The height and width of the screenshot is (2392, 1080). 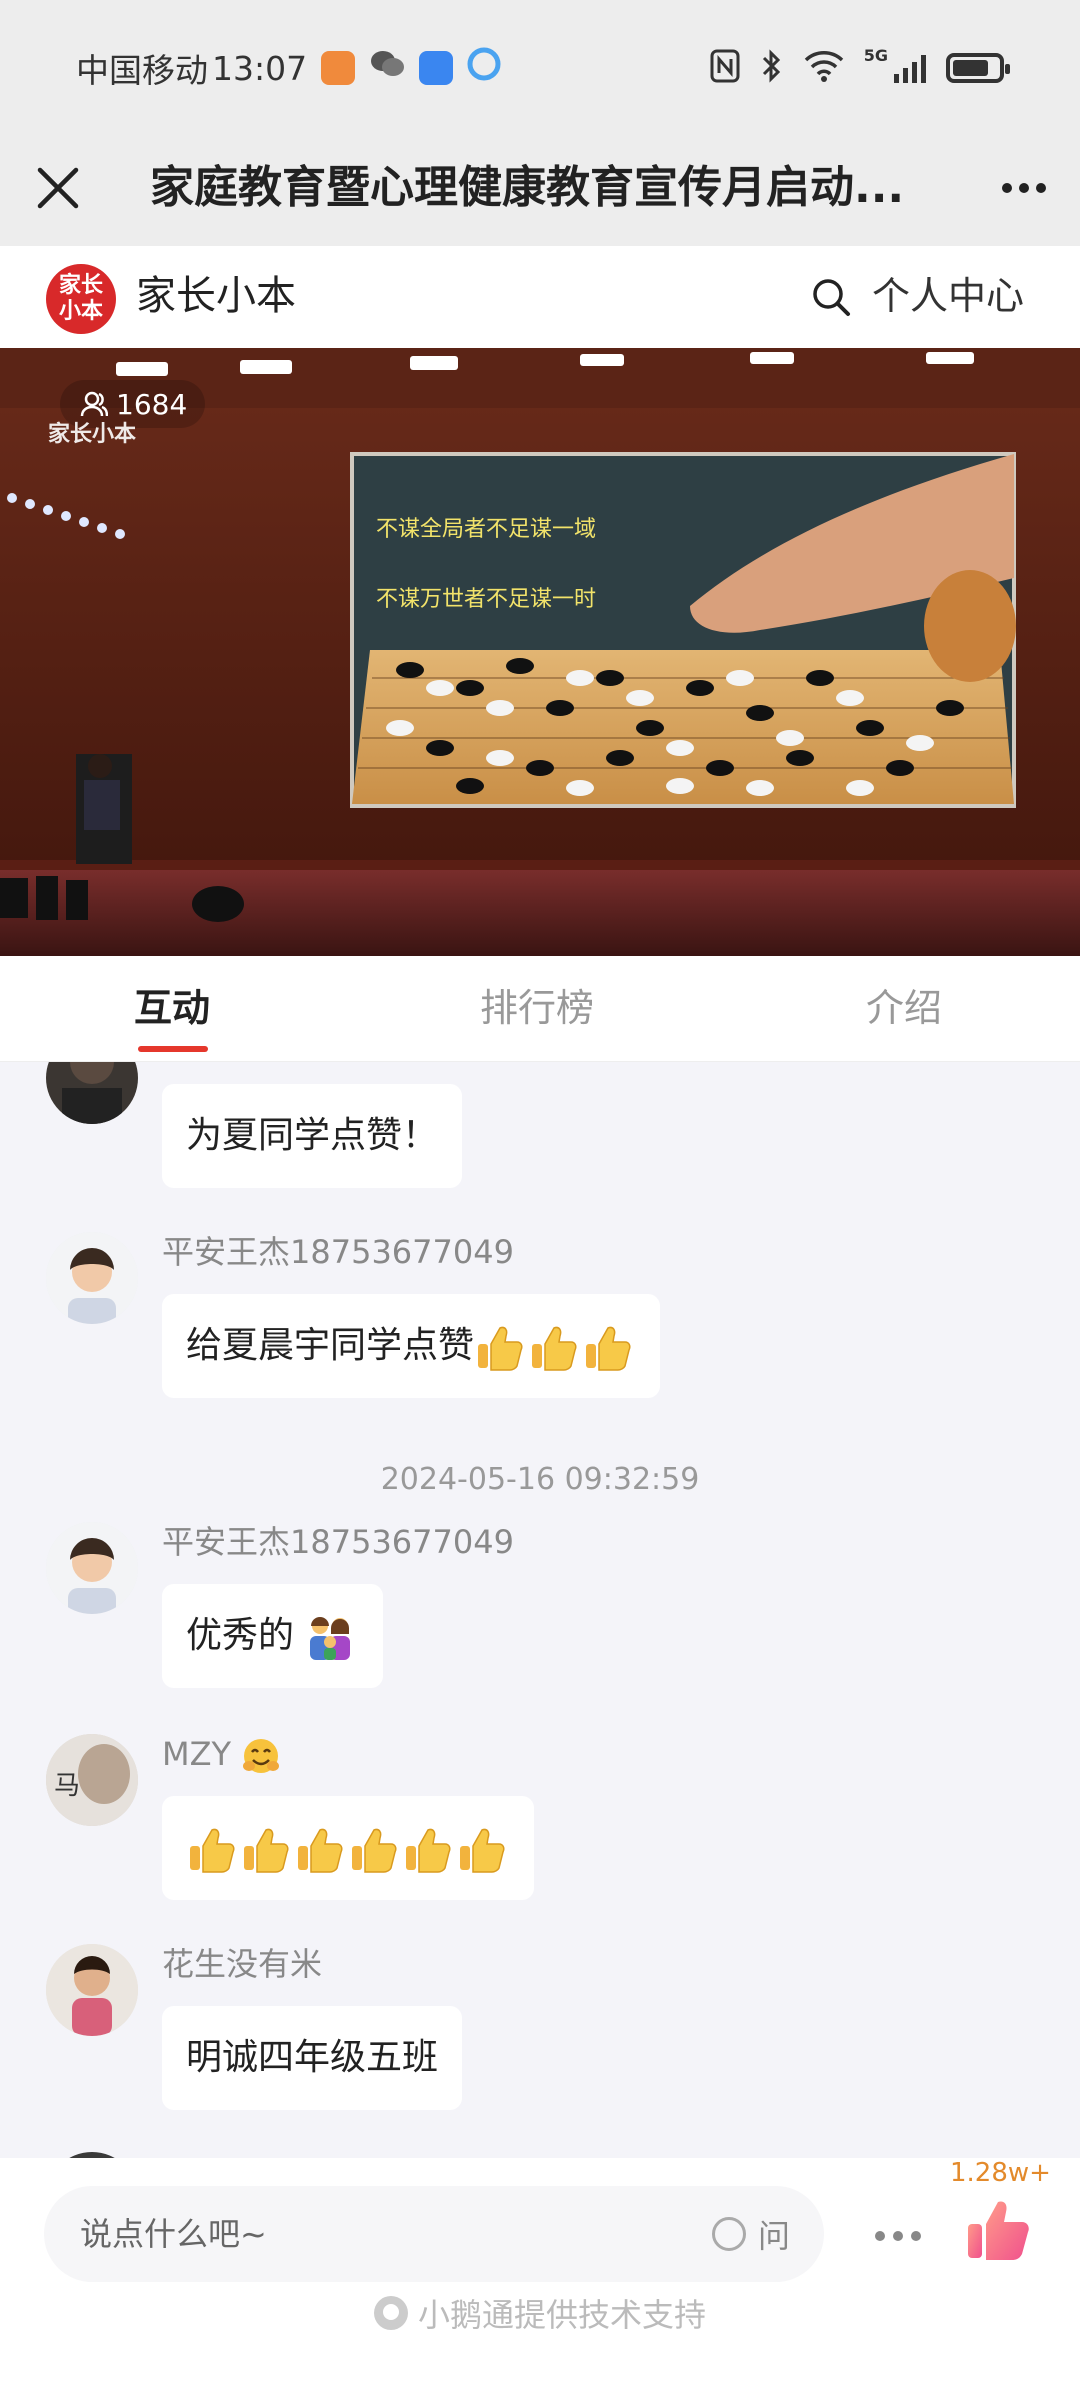 What do you see at coordinates (380, 2234) in the screenshot?
I see `comment-input` at bounding box center [380, 2234].